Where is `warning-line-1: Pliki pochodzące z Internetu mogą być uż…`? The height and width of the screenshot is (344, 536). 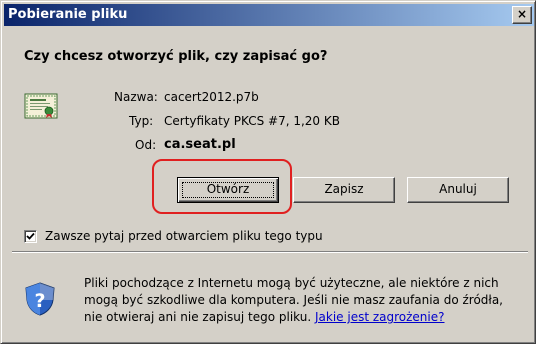
warning-line-1: Pliki pochodzące z Internetu mogą być uż… is located at coordinates (291, 283).